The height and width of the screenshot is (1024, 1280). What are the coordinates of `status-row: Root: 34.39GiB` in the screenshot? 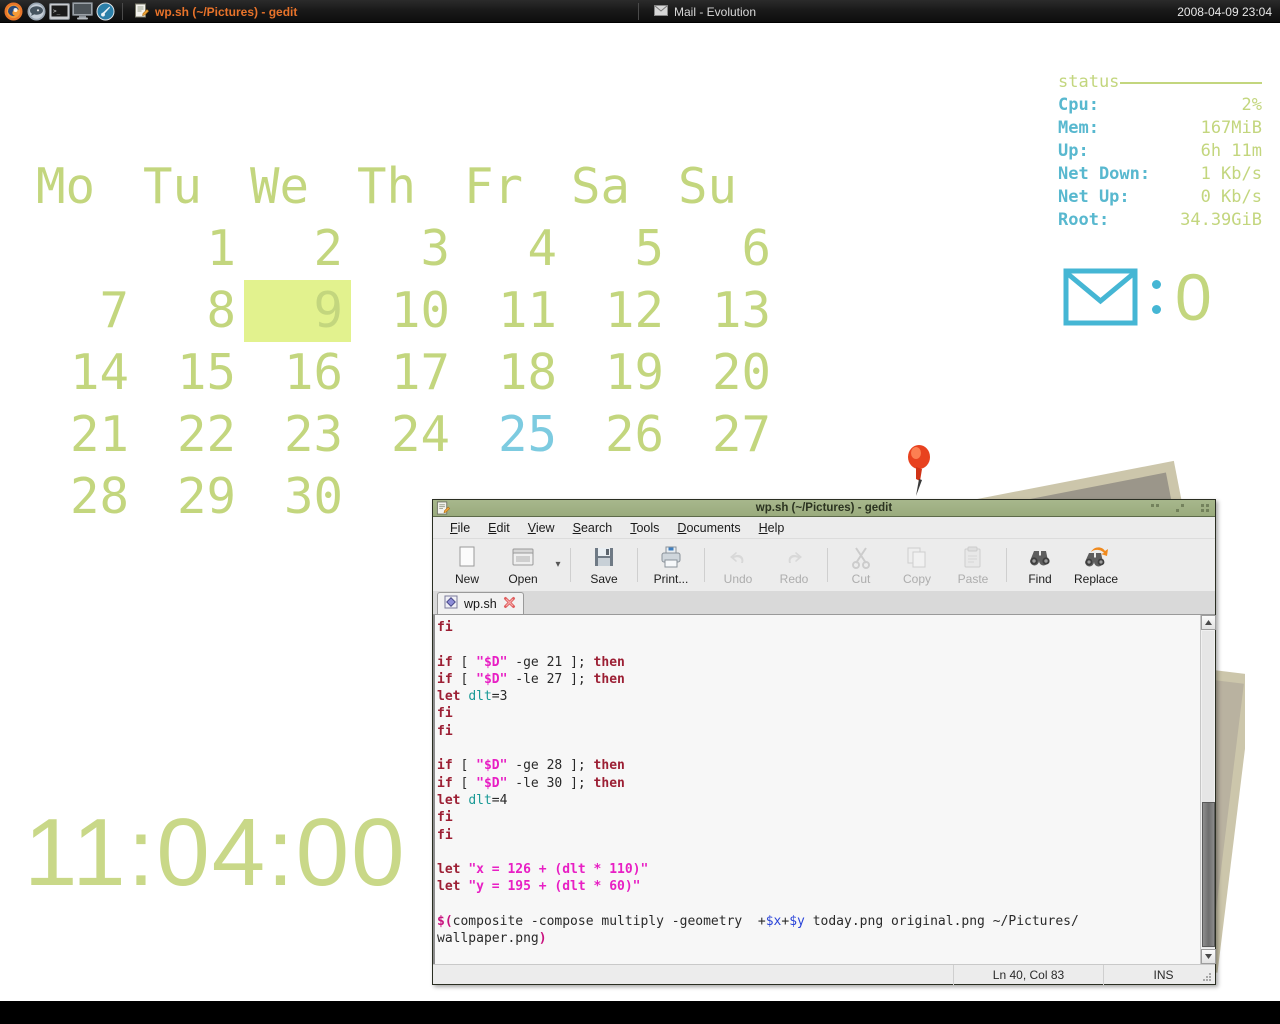 It's located at (1160, 220).